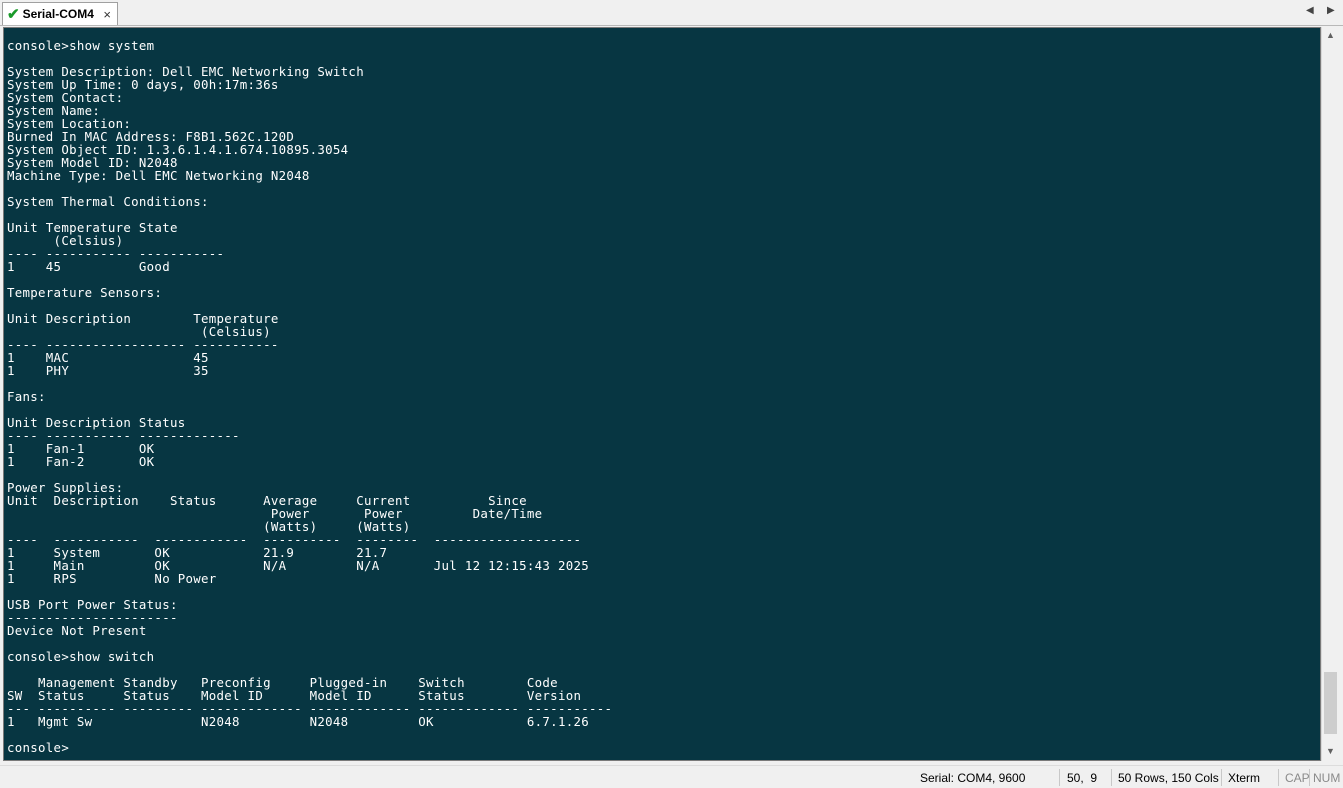 The width and height of the screenshot is (1343, 788). I want to click on check-icon: ✔, so click(13, 14).